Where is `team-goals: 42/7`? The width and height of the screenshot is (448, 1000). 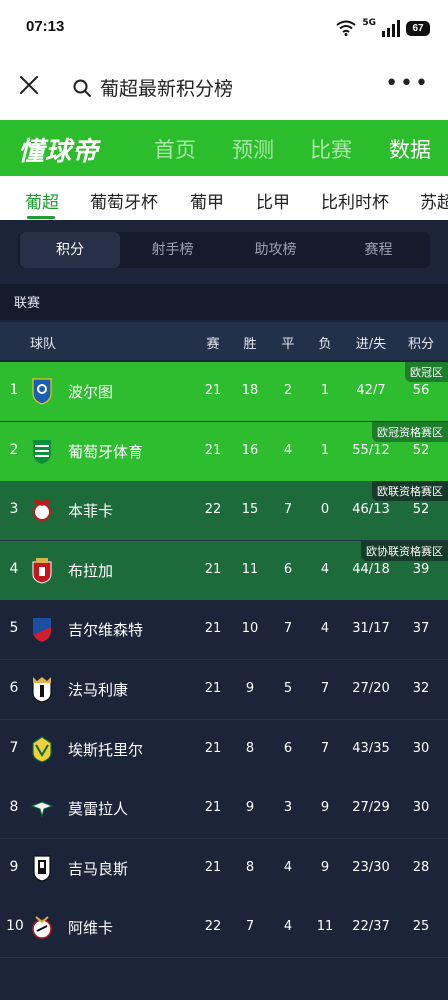 team-goals: 42/7 is located at coordinates (371, 390).